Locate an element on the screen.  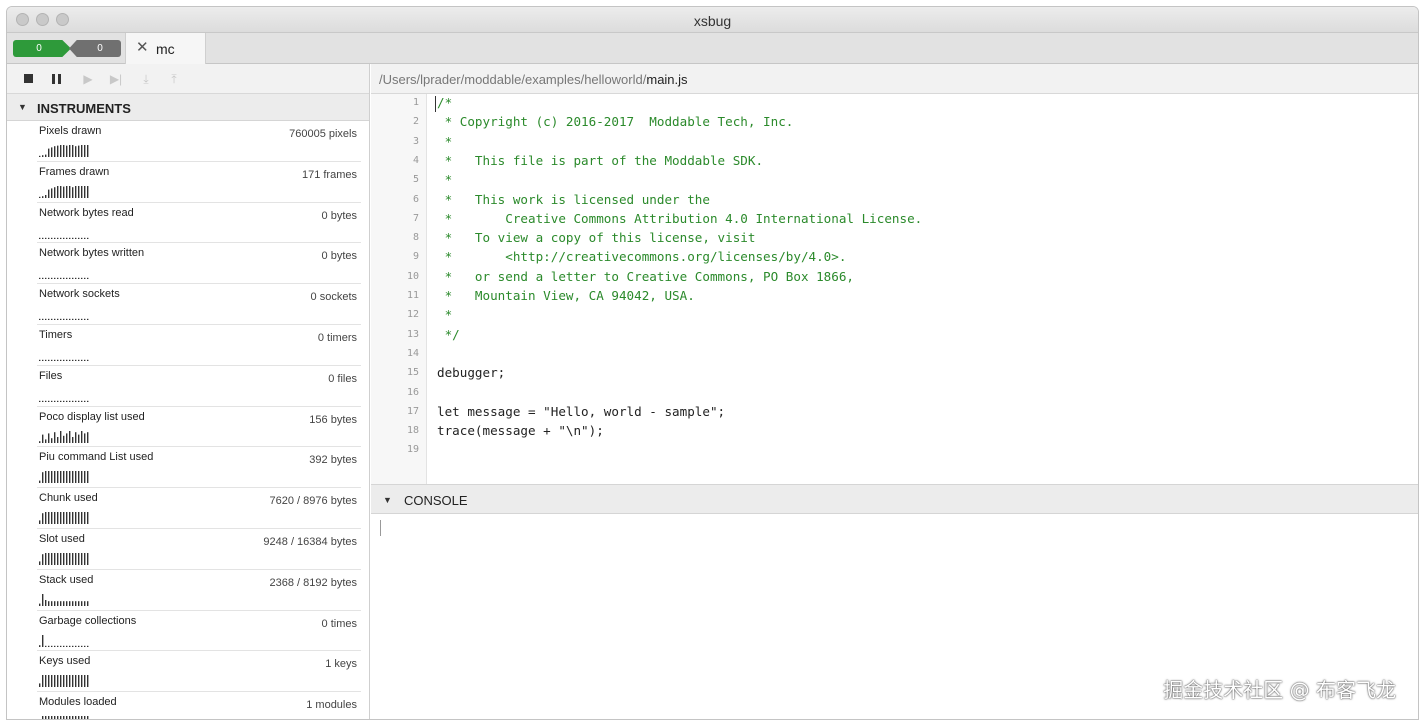
instrument-label: Garbage collections is located at coordinates (88, 620).